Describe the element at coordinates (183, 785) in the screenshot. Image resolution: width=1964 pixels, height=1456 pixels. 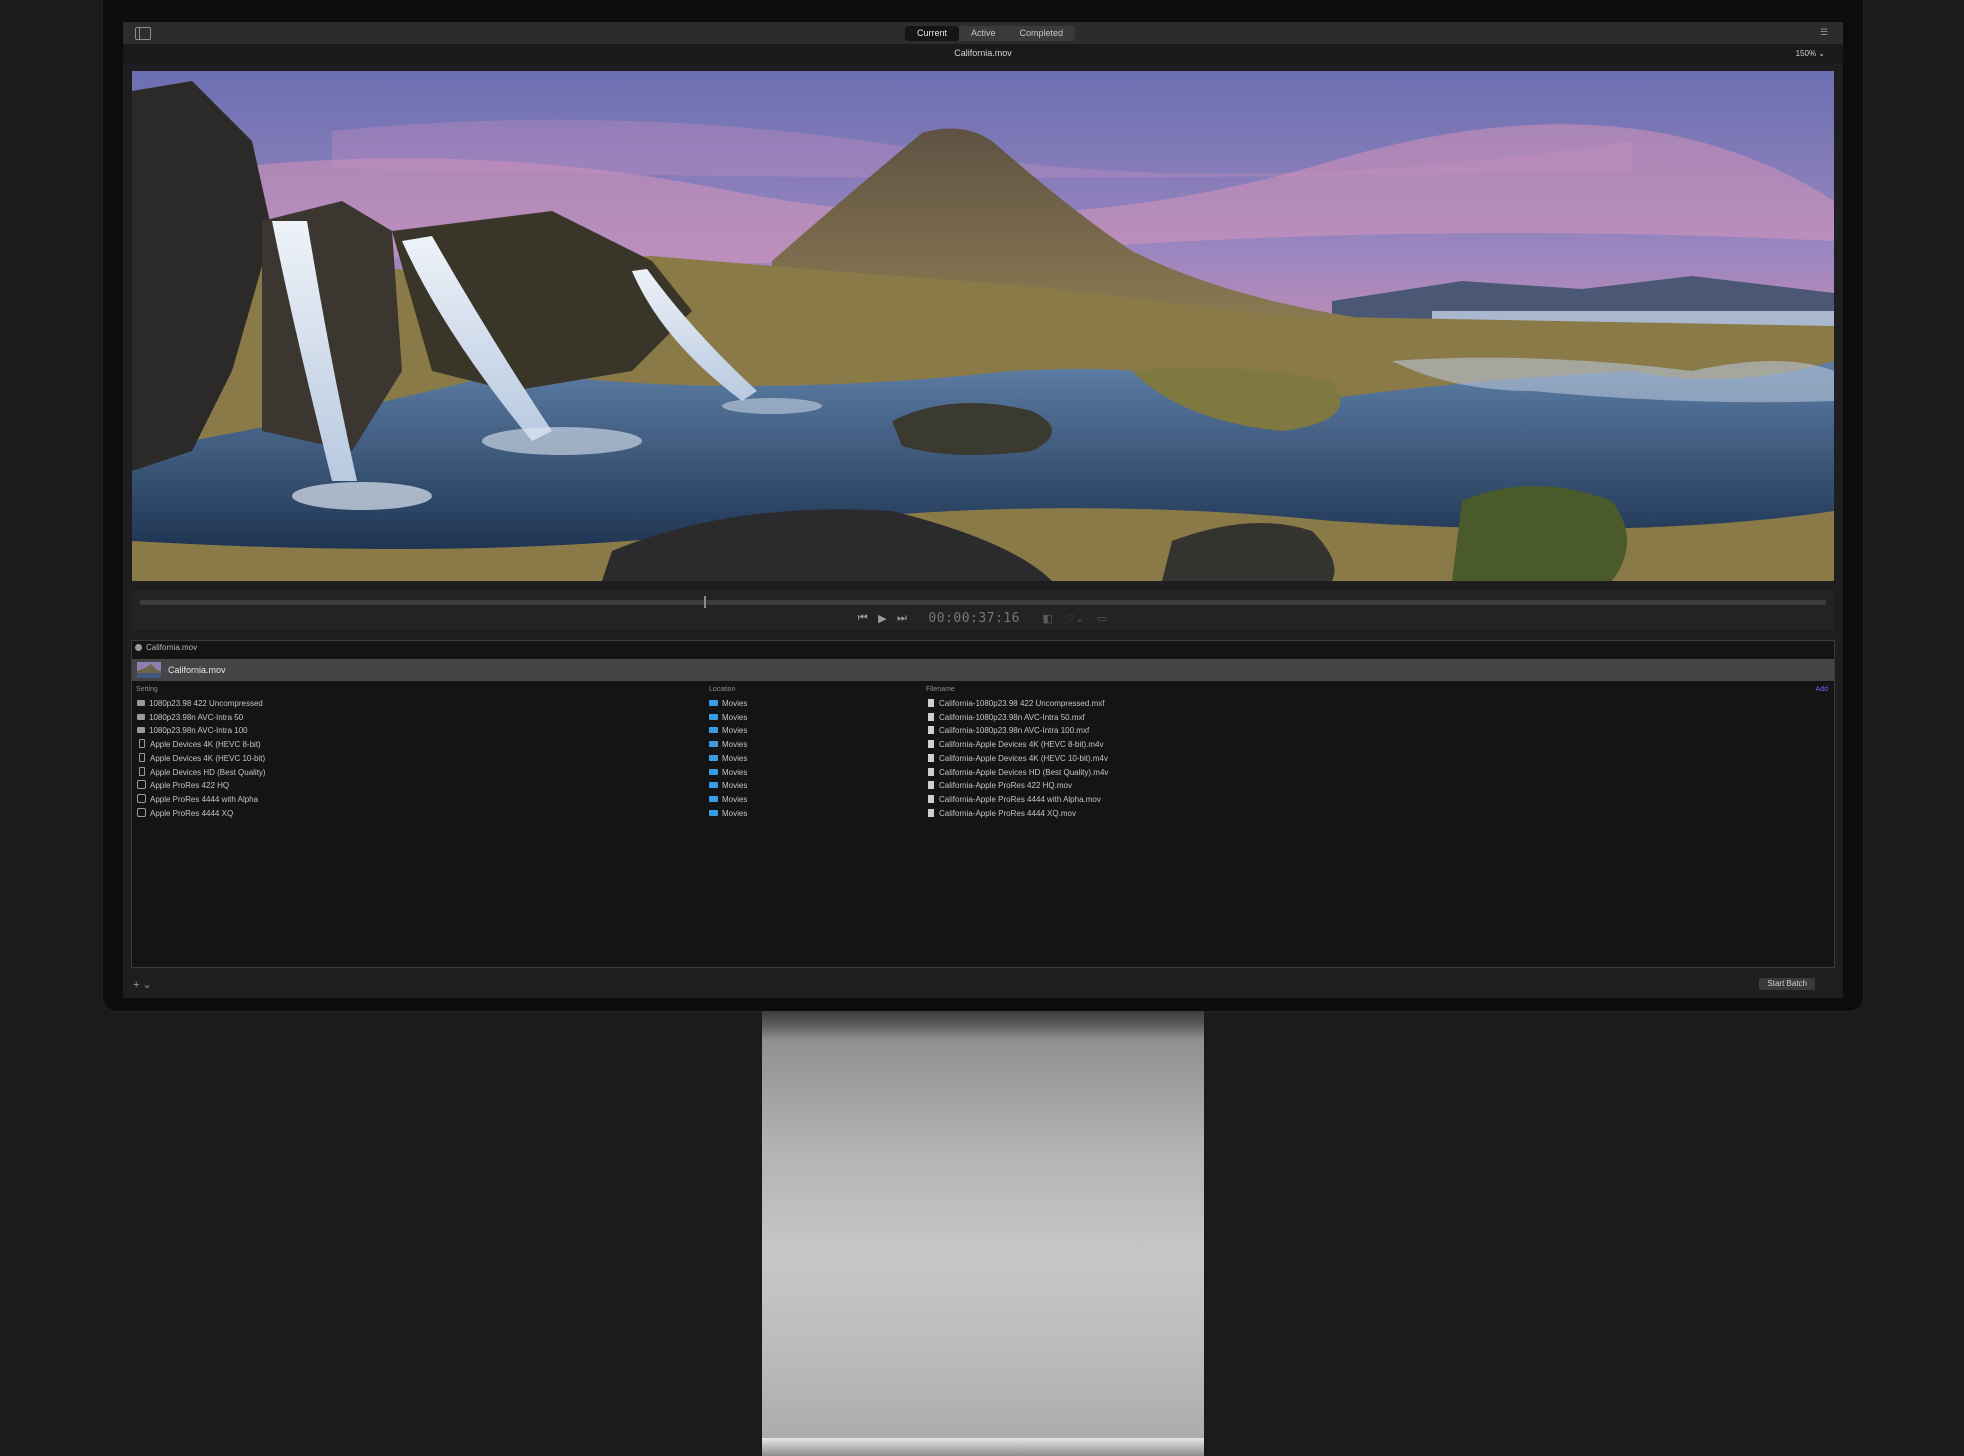
I see `setting-cell: Apple ProRes 422 HQ` at that location.